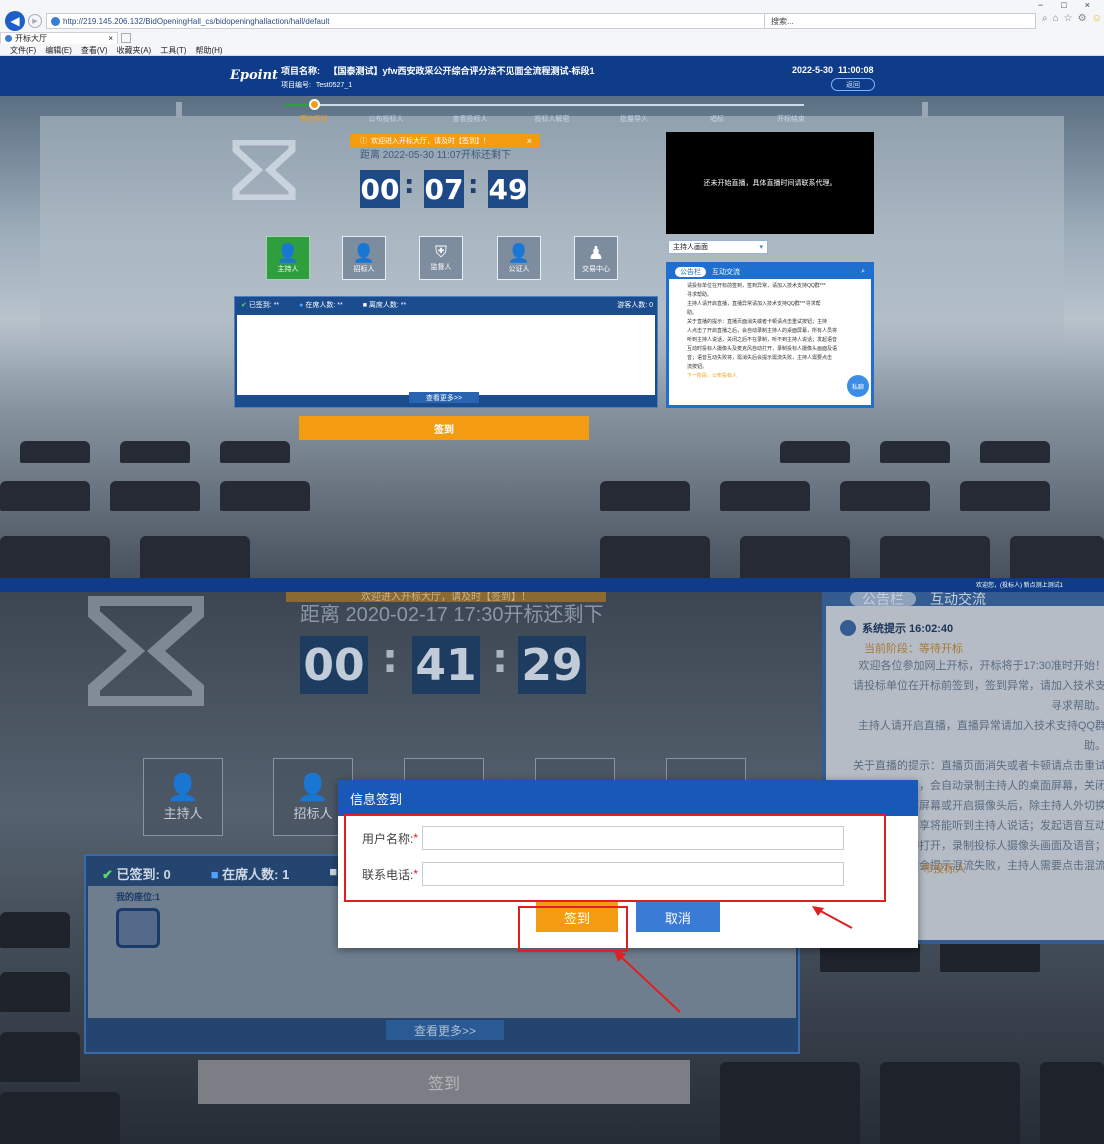  I want to click on role-supervisor-card: ⛨ 监督人, so click(441, 258).